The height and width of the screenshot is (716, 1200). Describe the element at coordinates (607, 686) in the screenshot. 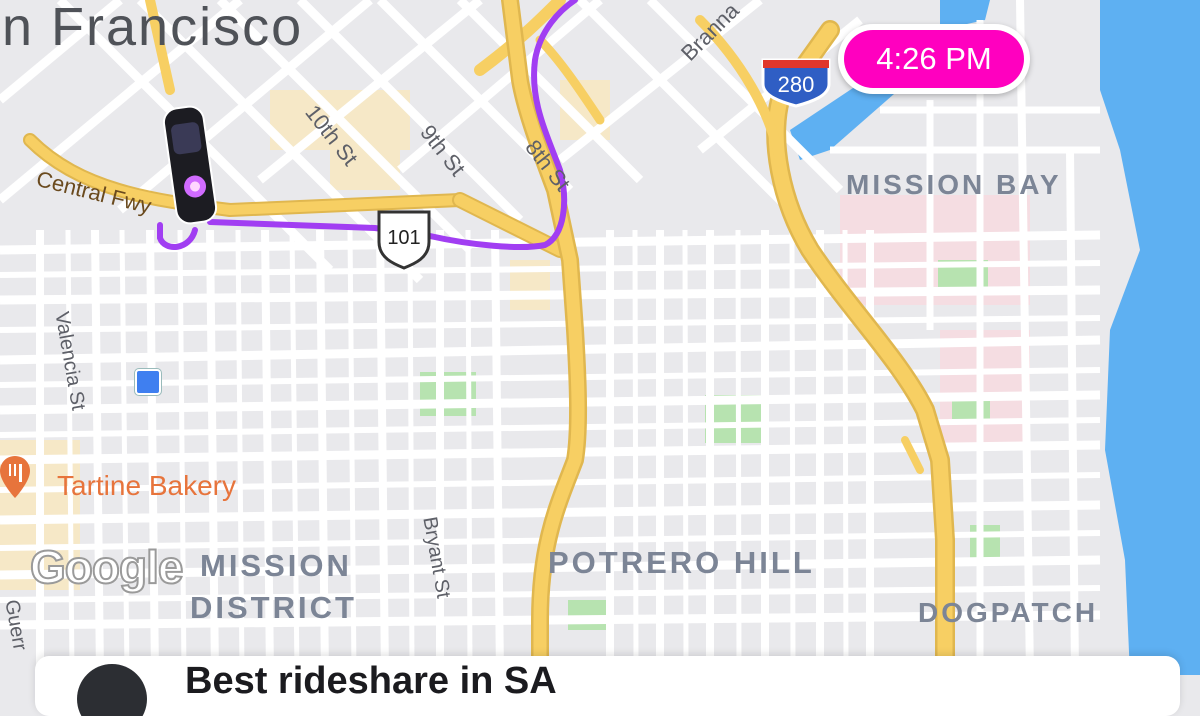

I see `bottom-sheet: Best rideshare in SA` at that location.